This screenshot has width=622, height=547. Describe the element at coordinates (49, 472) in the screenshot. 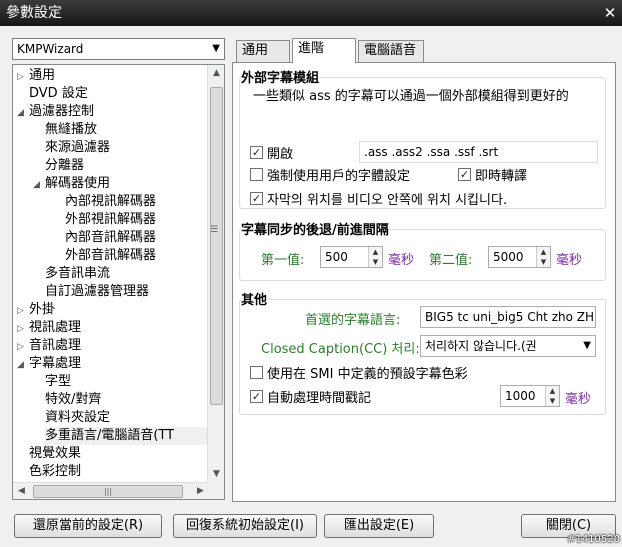

I see `tree-item-color-control: 色彩控制` at that location.